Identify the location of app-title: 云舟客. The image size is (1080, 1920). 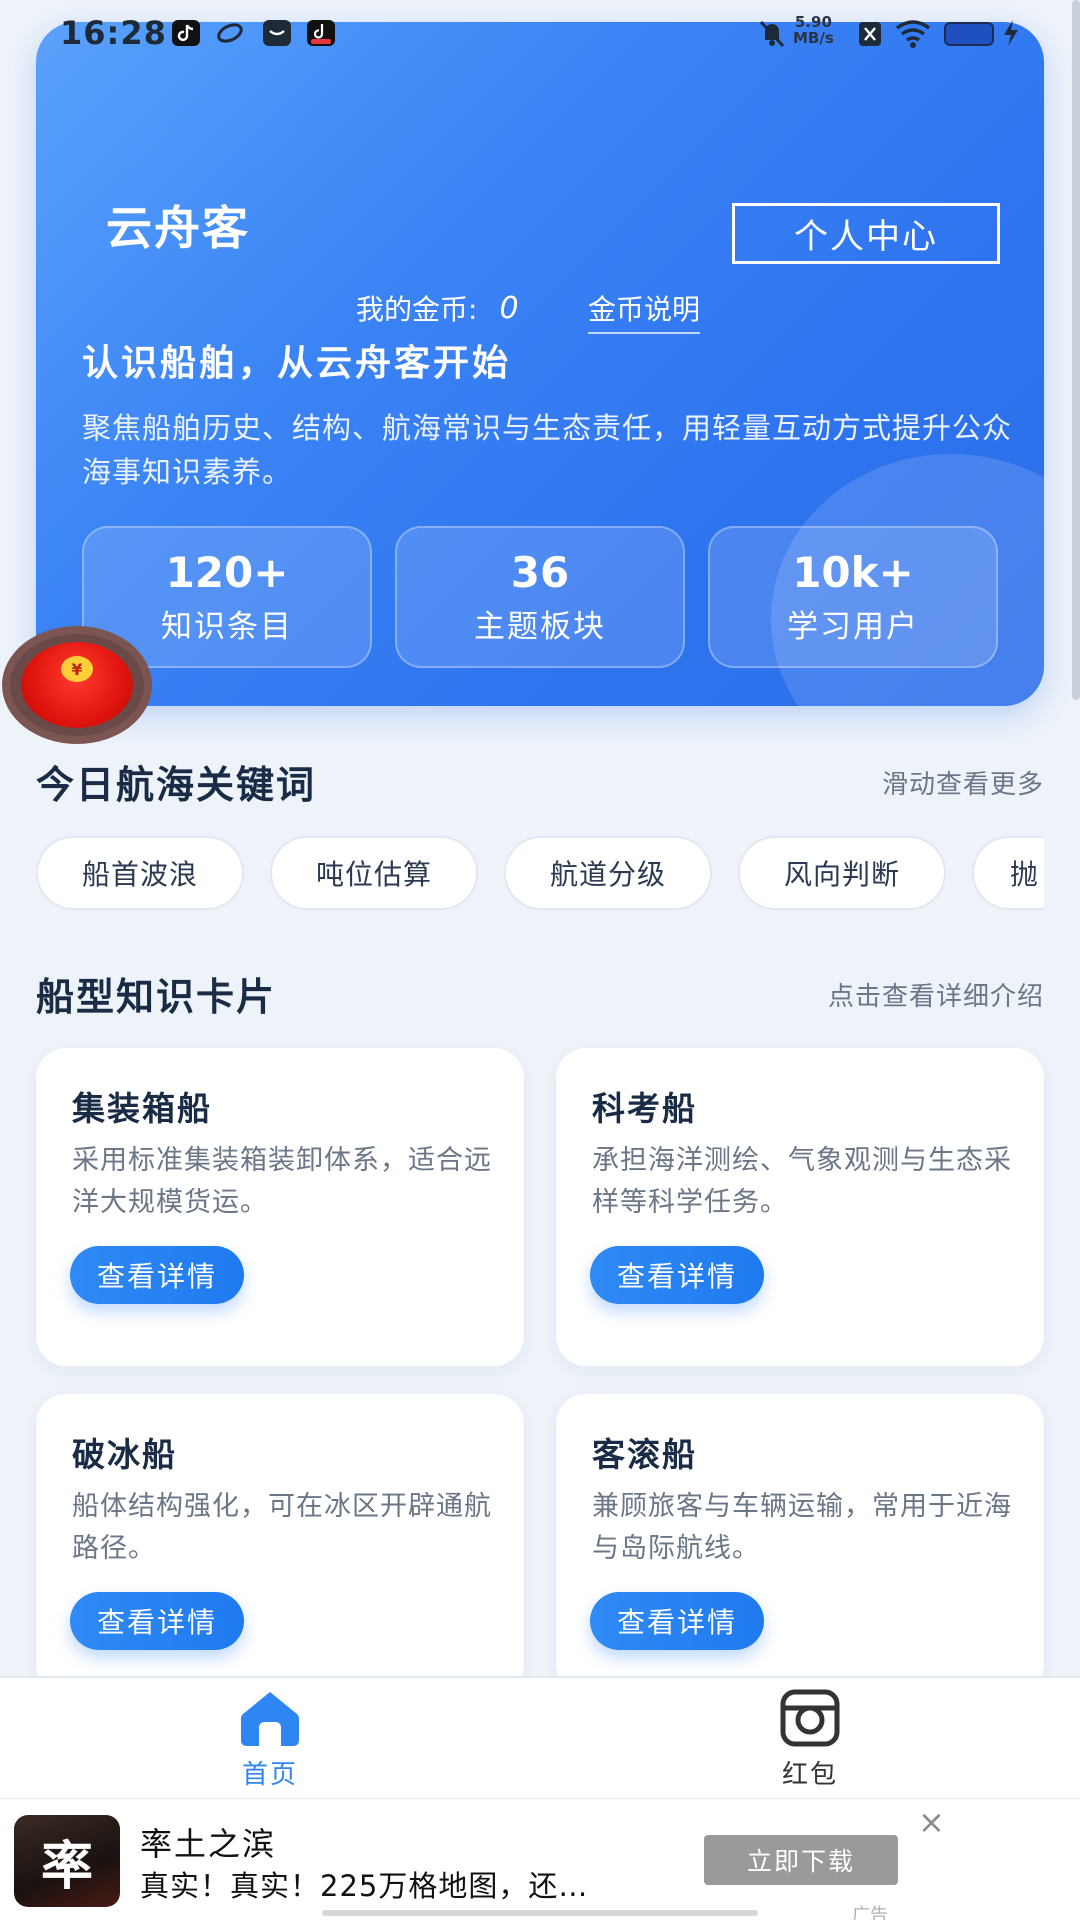
(178, 228).